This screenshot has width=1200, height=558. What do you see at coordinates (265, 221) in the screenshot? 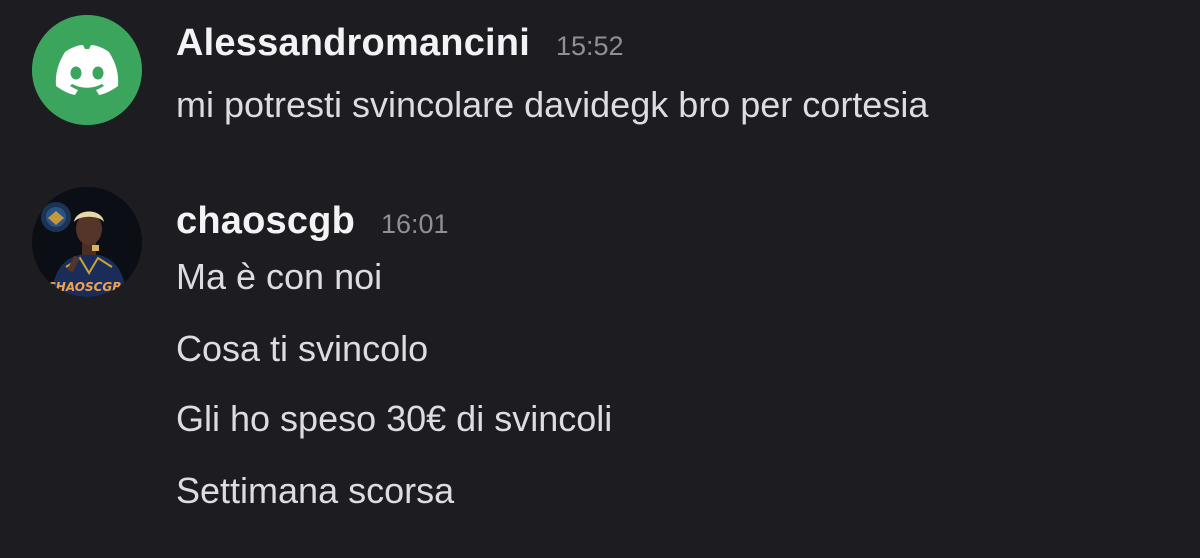
I see `author-name: chaoscgb` at bounding box center [265, 221].